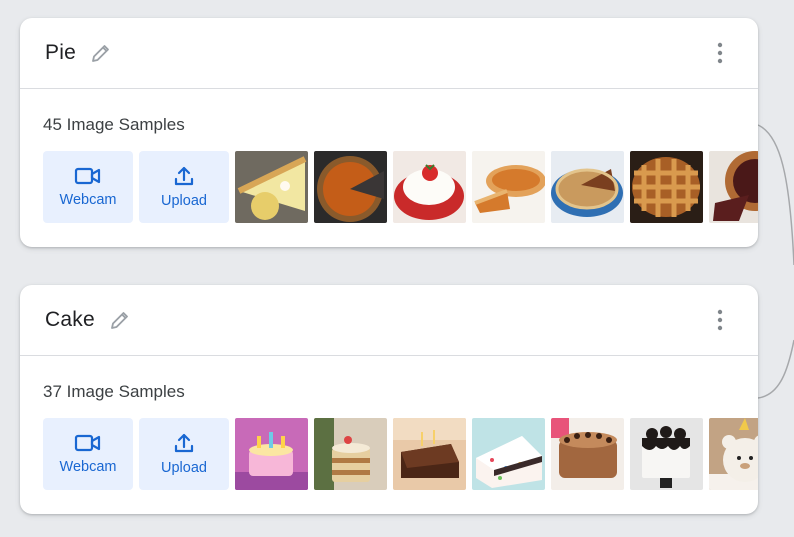 This screenshot has width=794, height=537. I want to click on sample-thumbnail-cherry-pie, so click(733, 187).